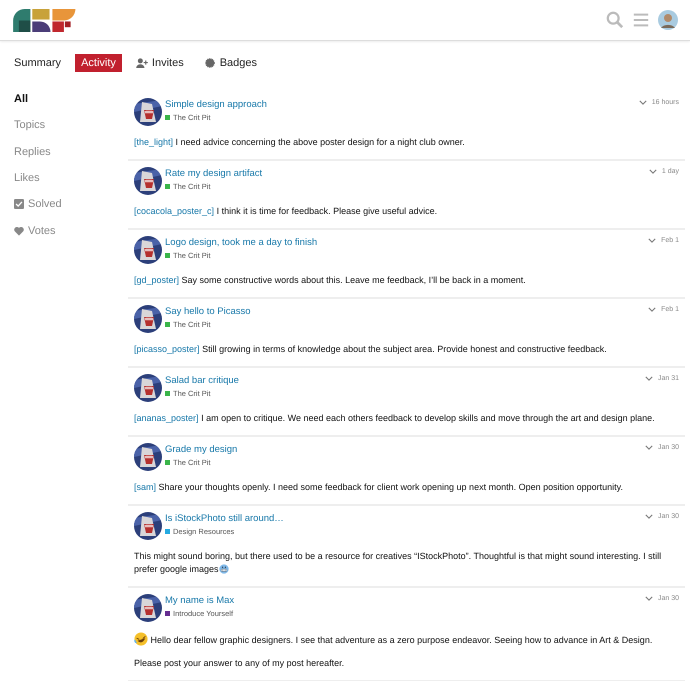 This screenshot has width=690, height=681. I want to click on username-link: [the_light], so click(154, 142).